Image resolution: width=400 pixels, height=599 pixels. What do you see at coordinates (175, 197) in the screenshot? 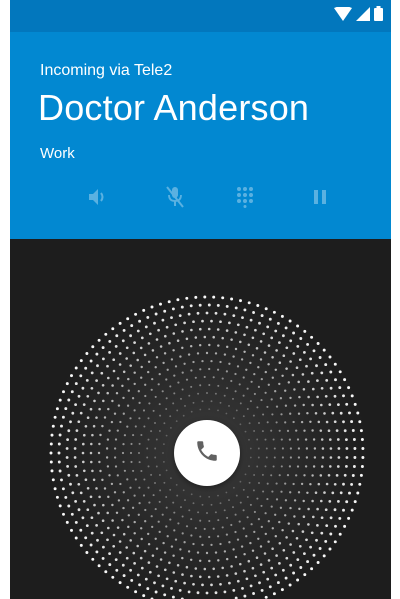
I see `mute-button` at bounding box center [175, 197].